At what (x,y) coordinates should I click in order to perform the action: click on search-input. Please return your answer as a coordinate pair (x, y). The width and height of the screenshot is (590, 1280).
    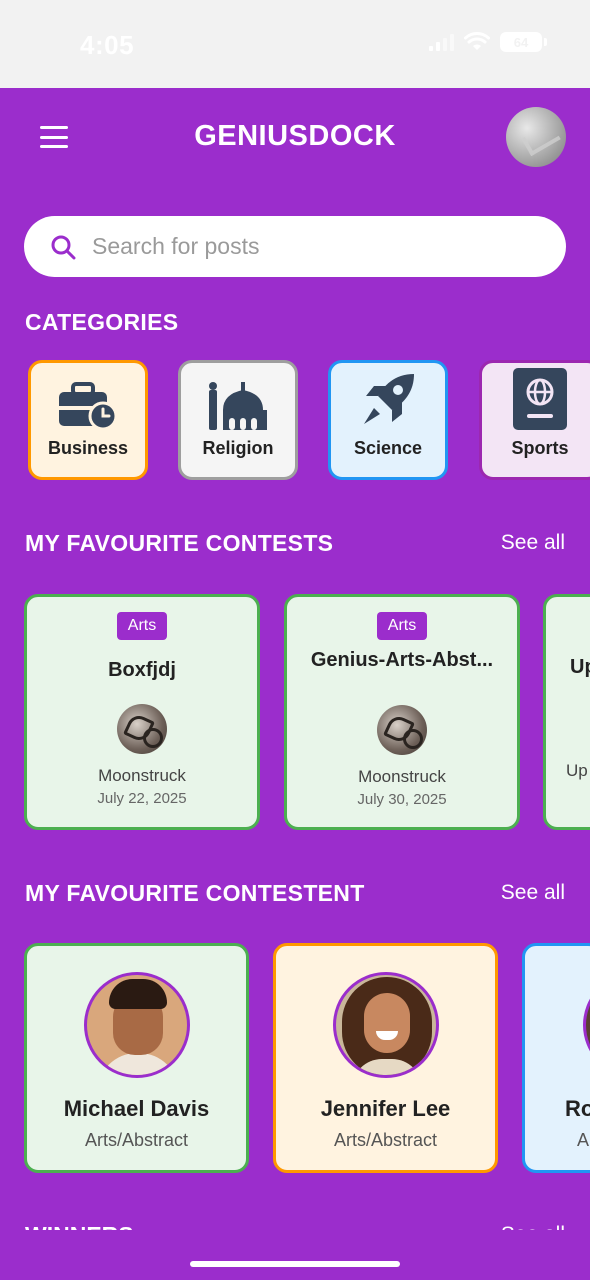
    Looking at the image, I should click on (312, 246).